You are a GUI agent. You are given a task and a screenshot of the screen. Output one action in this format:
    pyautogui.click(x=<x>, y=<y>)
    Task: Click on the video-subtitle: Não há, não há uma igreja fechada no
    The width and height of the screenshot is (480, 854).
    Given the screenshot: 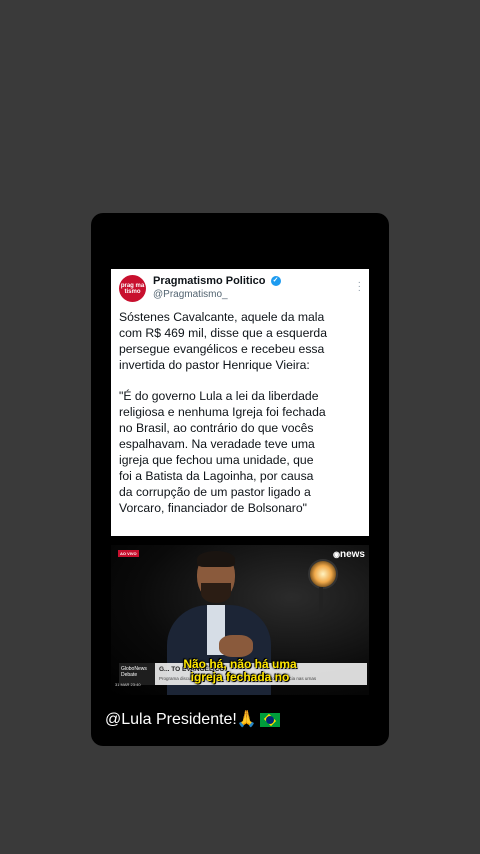 What is the action you would take?
    pyautogui.click(x=240, y=671)
    